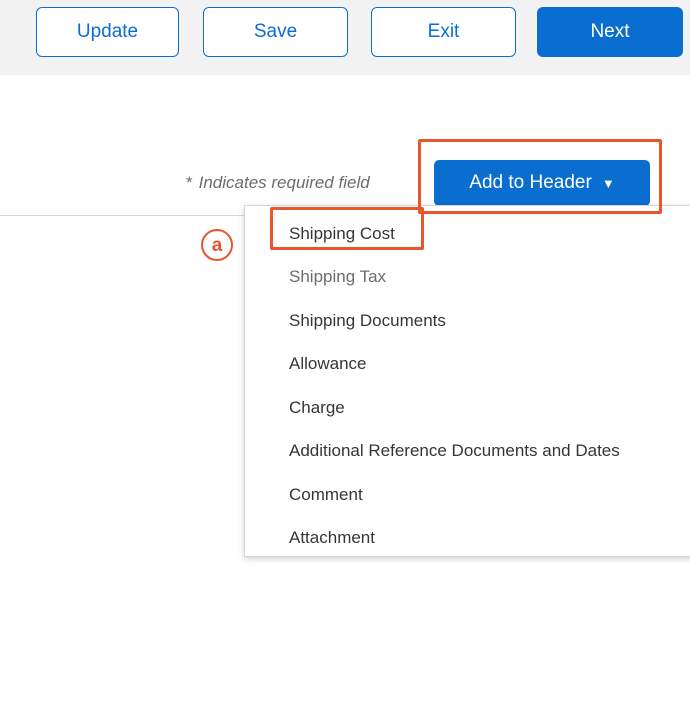 This screenshot has width=690, height=714. What do you see at coordinates (217, 245) in the screenshot?
I see `callout-marker: a` at bounding box center [217, 245].